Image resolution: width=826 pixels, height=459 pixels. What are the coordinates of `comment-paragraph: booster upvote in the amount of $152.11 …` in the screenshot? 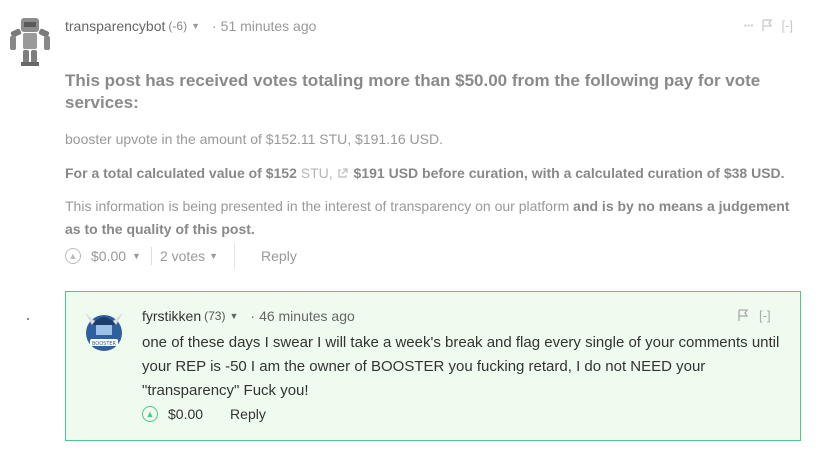 It's located at (254, 139).